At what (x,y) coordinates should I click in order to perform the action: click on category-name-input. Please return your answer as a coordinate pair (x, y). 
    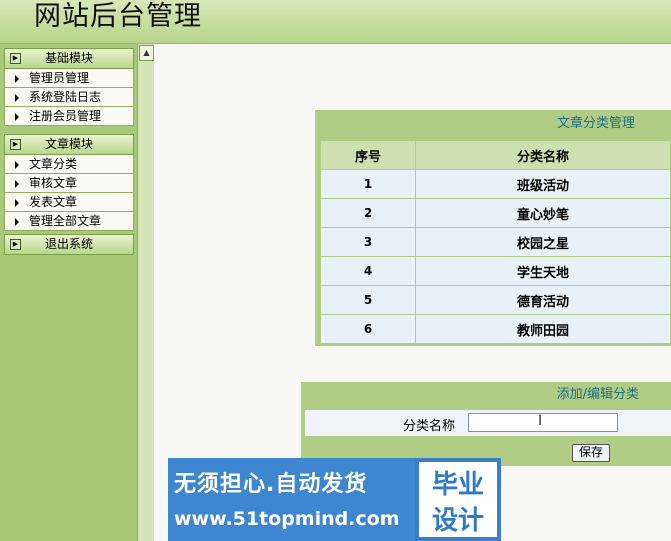
    Looking at the image, I should click on (543, 422).